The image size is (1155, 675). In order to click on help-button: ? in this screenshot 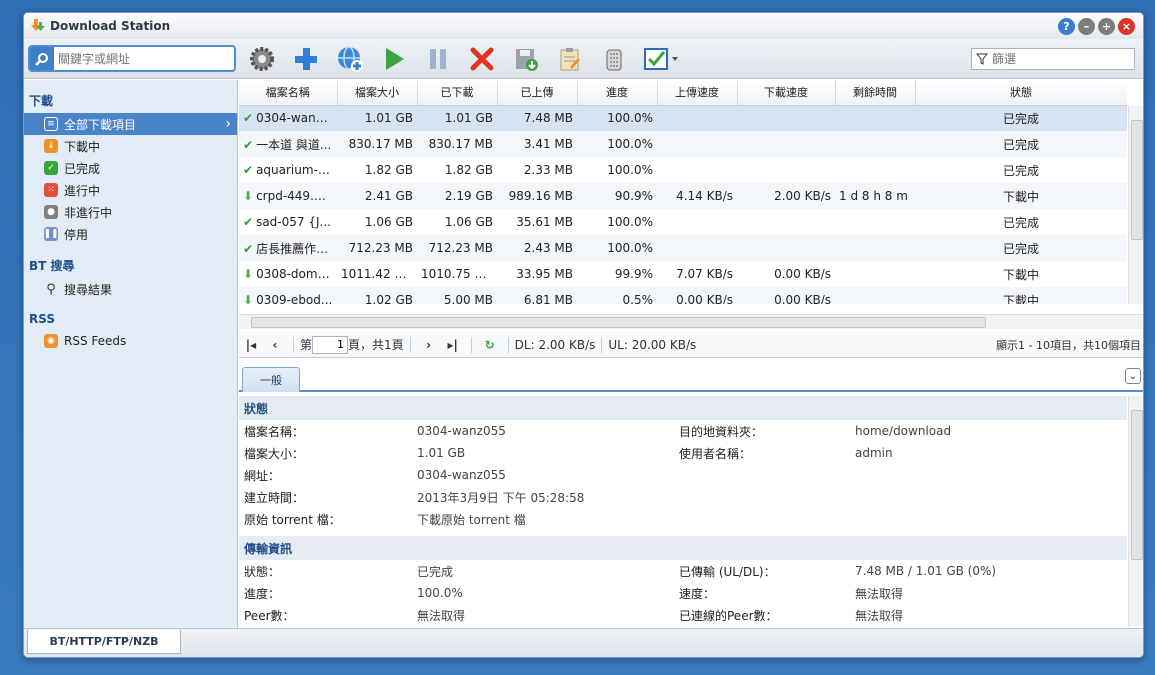, I will do `click(1066, 26)`.